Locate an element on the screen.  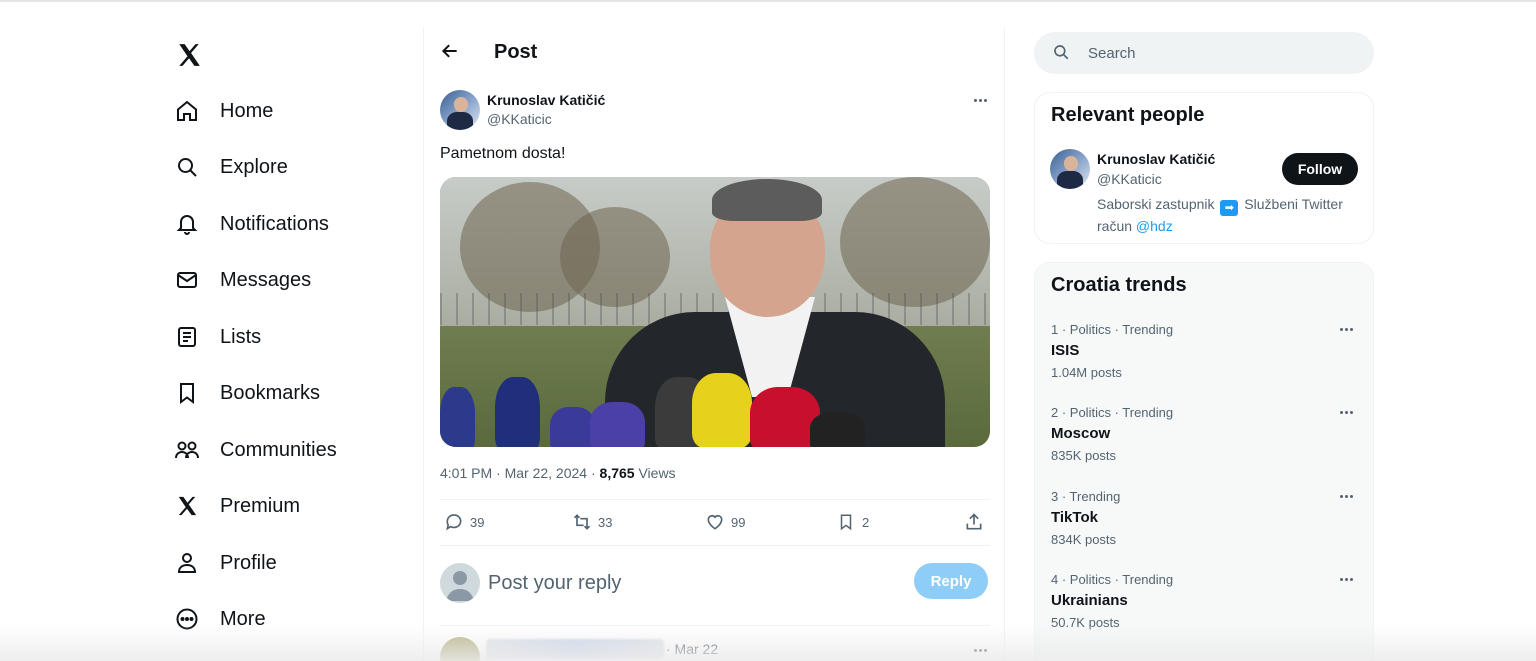
tweet-timestamp: 4:01 PM · Mar 22, 2024 · is located at coordinates (520, 473).